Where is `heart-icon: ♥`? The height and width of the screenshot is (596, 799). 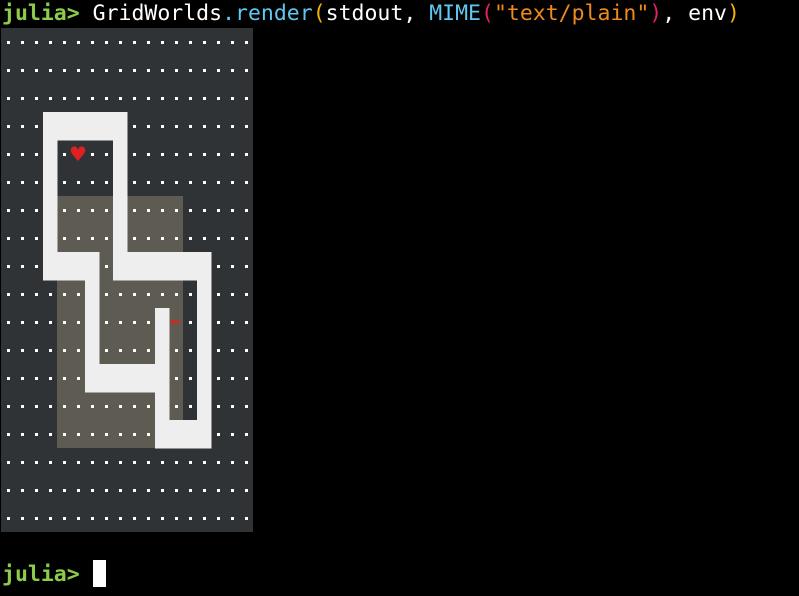 heart-icon: ♥ is located at coordinates (78, 154).